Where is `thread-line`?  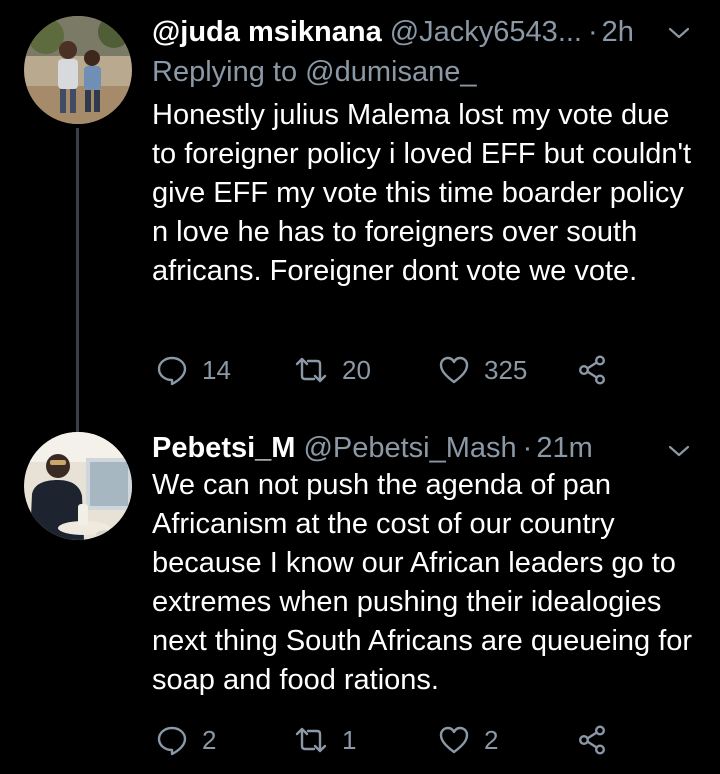 thread-line is located at coordinates (77, 280).